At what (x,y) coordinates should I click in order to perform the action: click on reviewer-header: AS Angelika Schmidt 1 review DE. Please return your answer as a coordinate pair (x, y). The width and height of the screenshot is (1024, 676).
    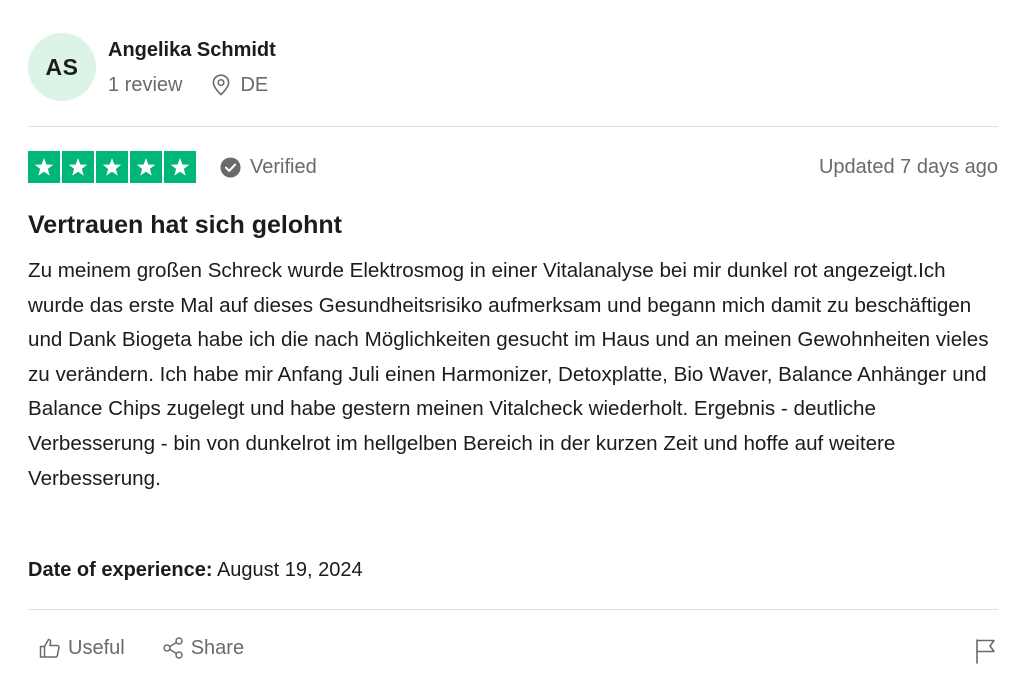
    Looking at the image, I should click on (152, 67).